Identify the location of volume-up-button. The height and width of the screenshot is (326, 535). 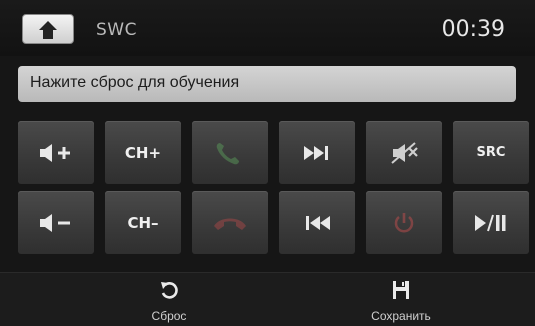
(56, 152).